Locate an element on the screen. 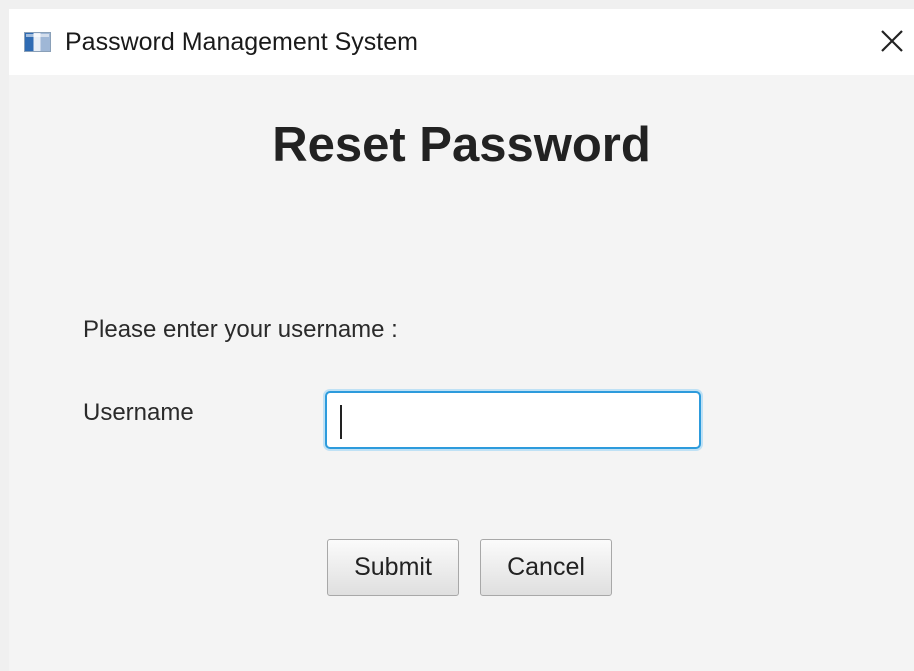  close-icon is located at coordinates (892, 41).